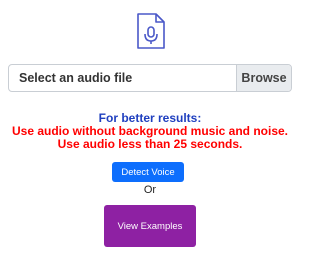 The image size is (320, 256). What do you see at coordinates (150, 226) in the screenshot?
I see `view-examples-button: View Examples` at bounding box center [150, 226].